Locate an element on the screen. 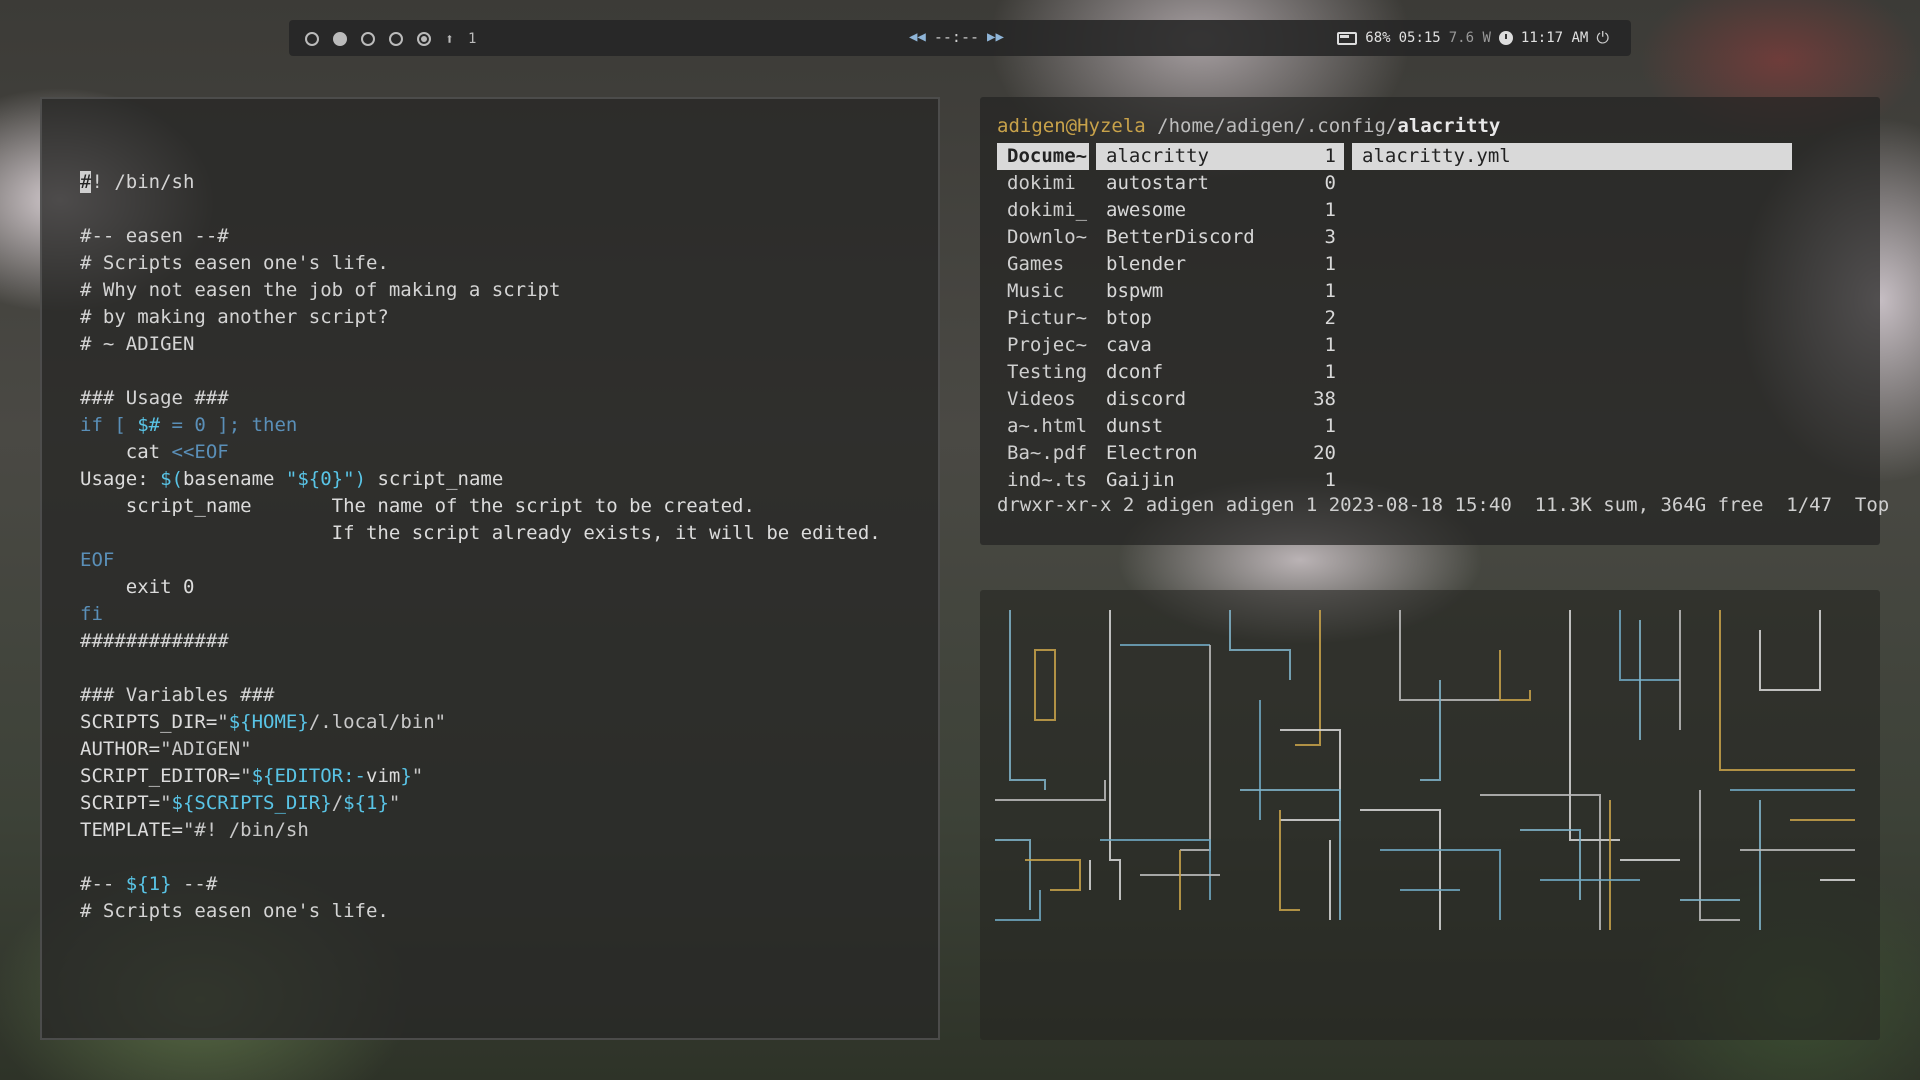  code-line: SCRIPTS_DIR="${HOME}/.local/bin" is located at coordinates (480, 722).